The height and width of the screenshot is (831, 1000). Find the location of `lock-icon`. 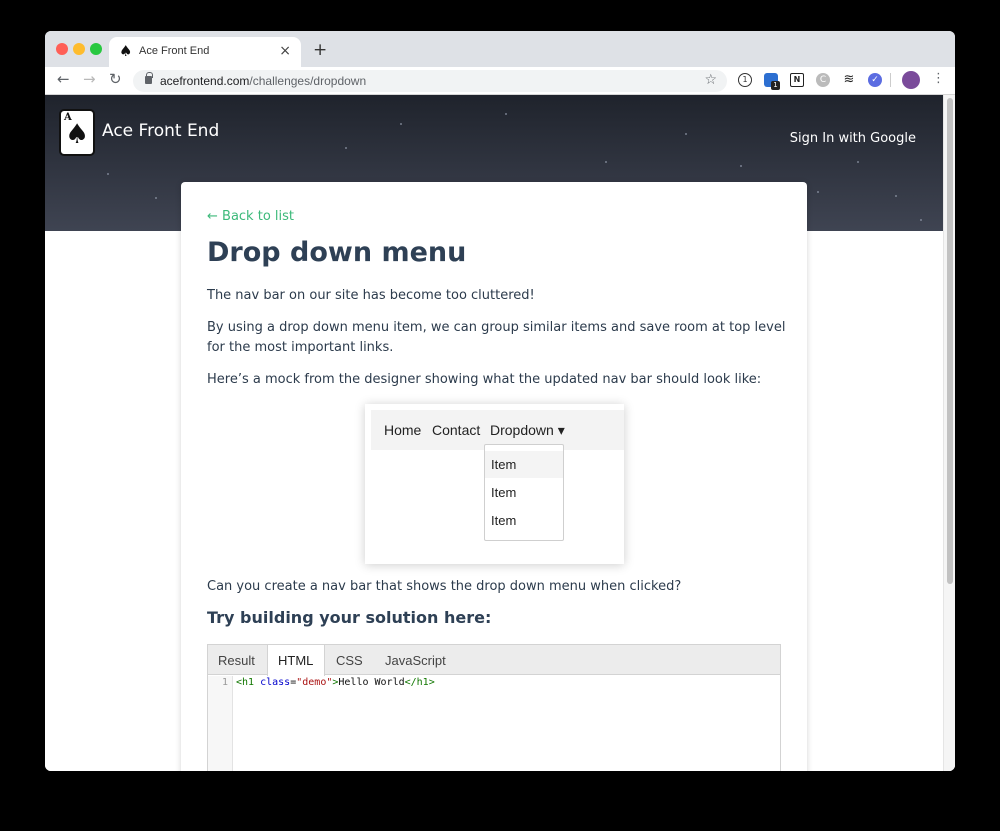

lock-icon is located at coordinates (149, 78).